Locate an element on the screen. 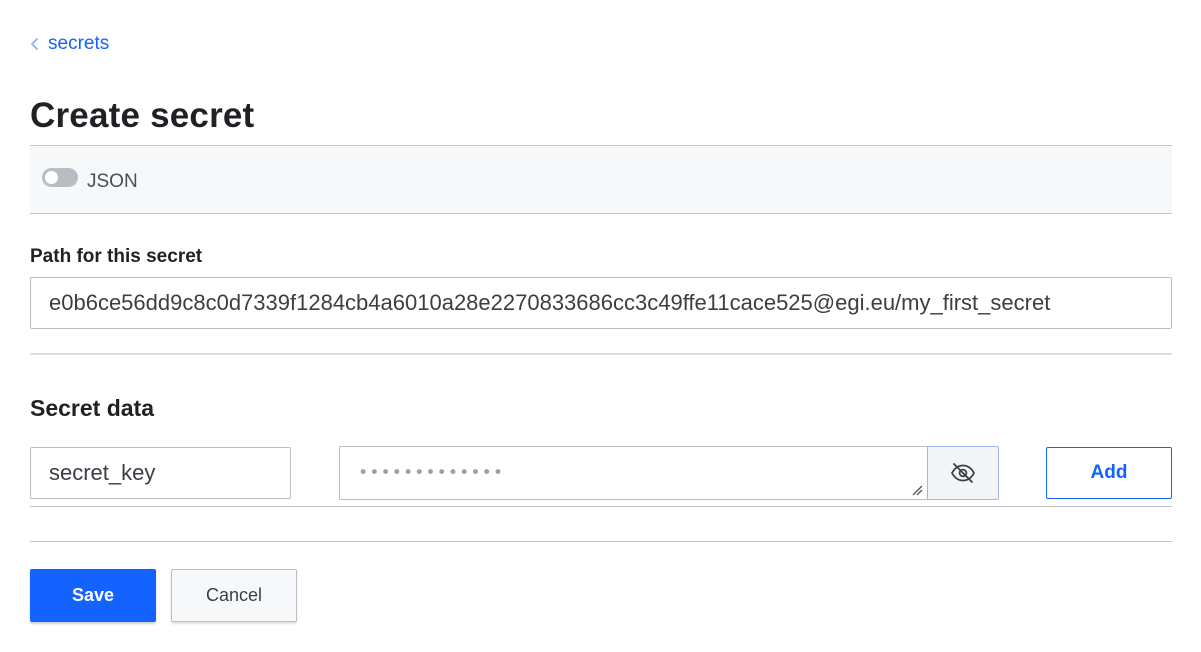  secret-value-input: ••••••••••••• is located at coordinates (633, 473).